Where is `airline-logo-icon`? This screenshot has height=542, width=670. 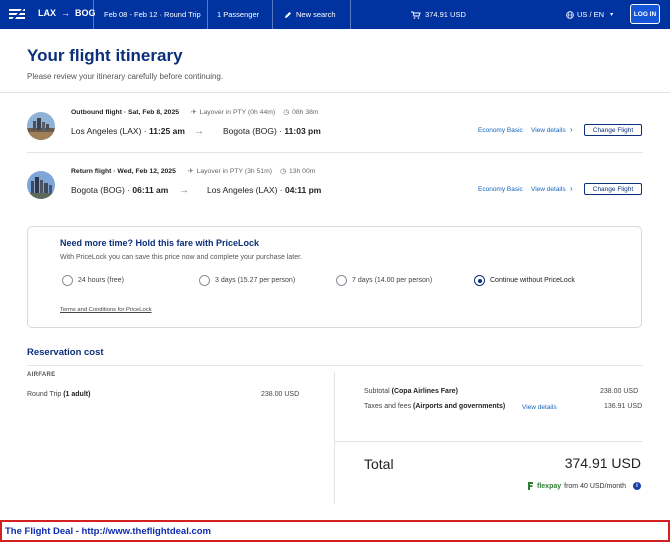 airline-logo-icon is located at coordinates (17, 14).